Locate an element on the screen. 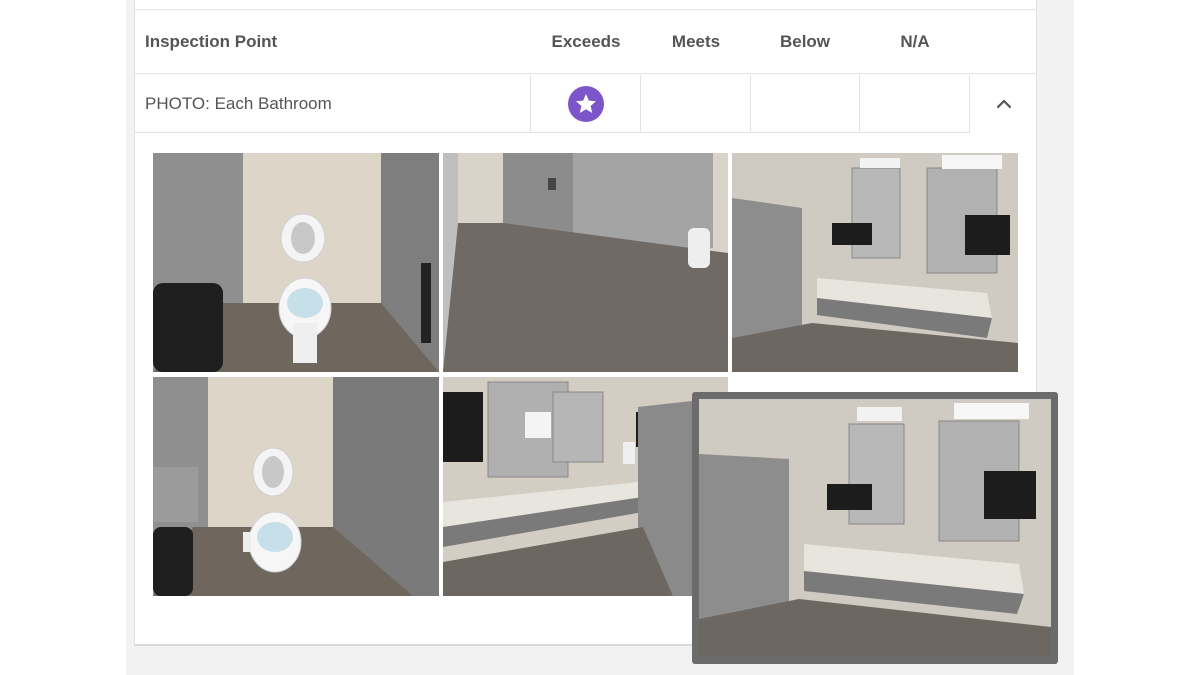 The width and height of the screenshot is (1200, 675). rating-meets-cell is located at coordinates (696, 104).